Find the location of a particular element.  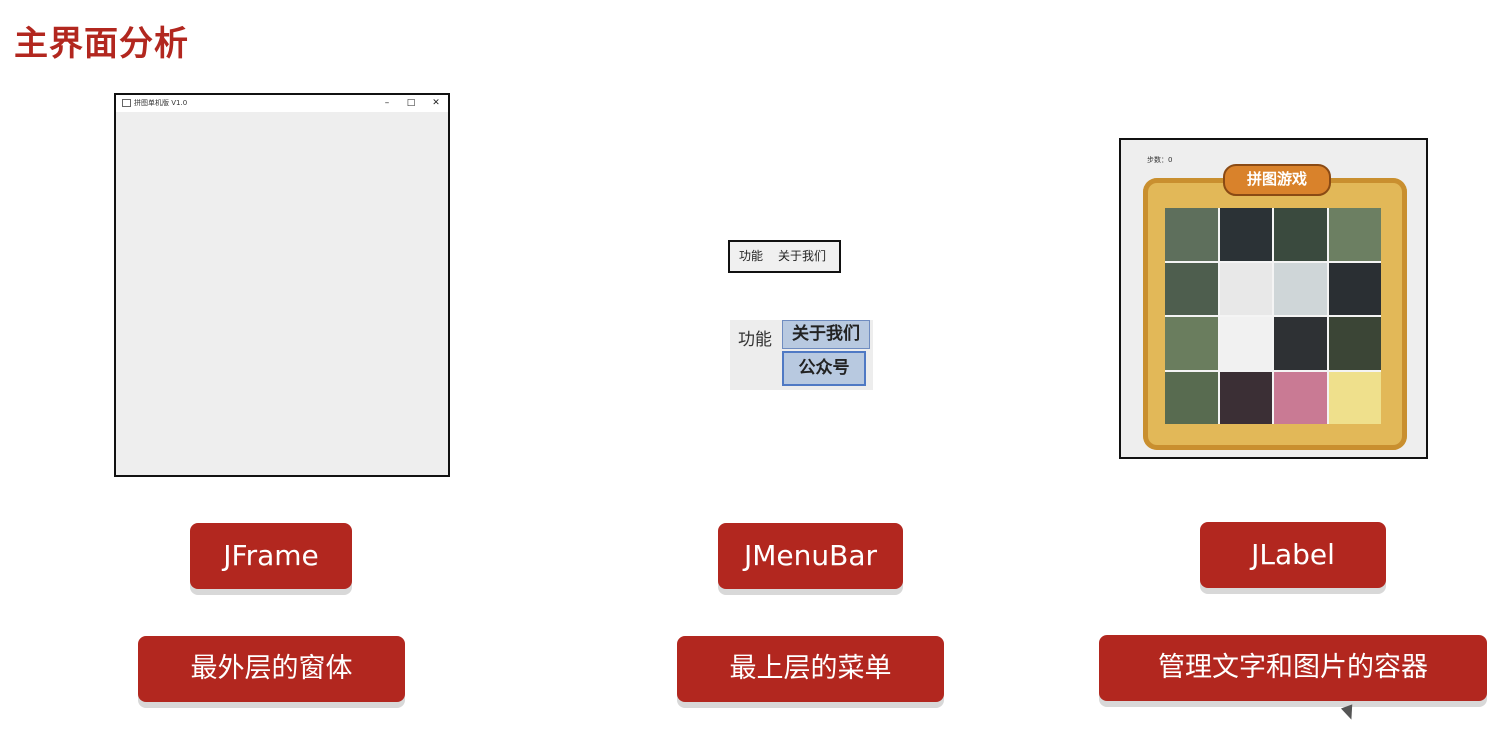

window-titlebar: 拼图单机版 V1.0 – □ ✕ is located at coordinates (282, 103).